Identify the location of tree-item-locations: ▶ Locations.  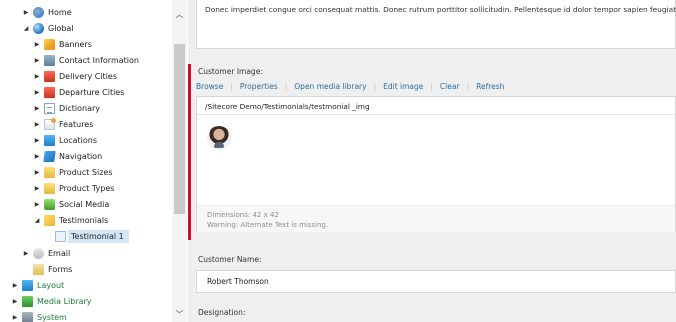
(65, 140).